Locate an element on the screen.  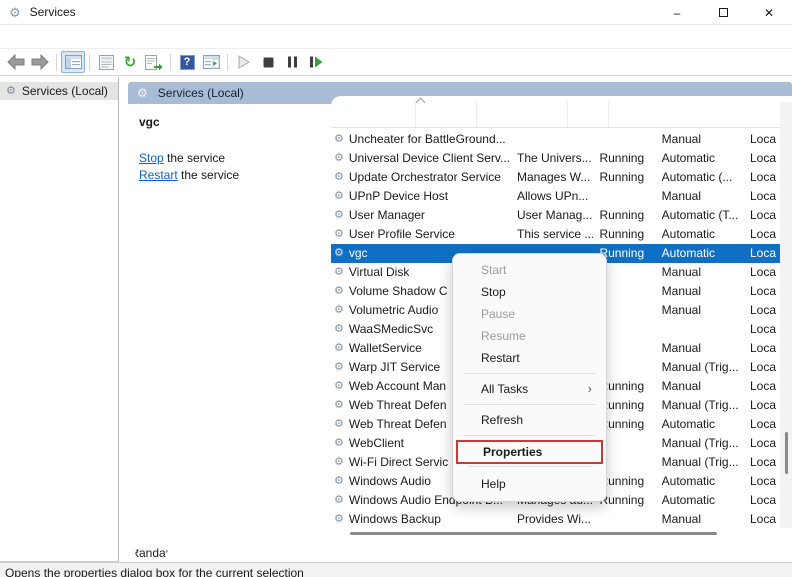
status-cell: Running is located at coordinates (622, 158).